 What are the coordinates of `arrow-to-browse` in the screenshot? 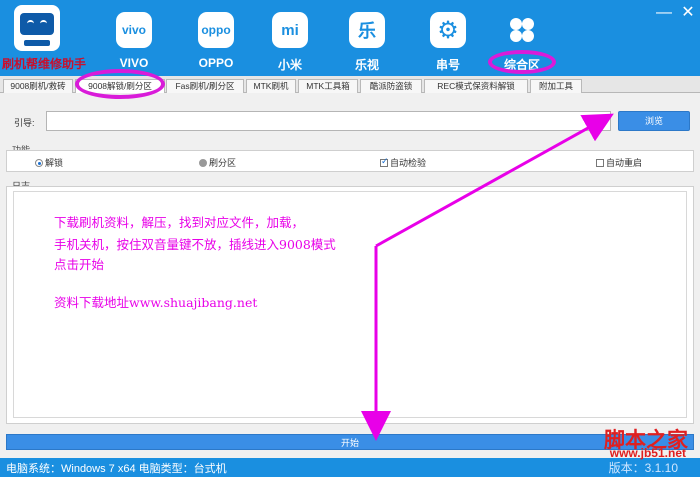 It's located at (494, 180).